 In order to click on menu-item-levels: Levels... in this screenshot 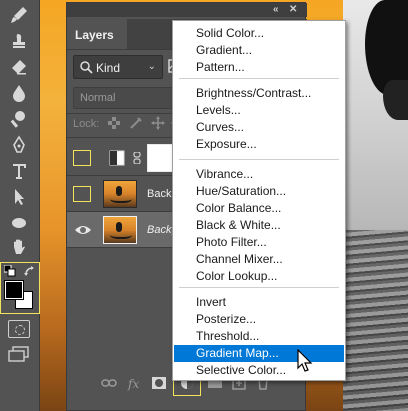, I will do `click(259, 110)`.